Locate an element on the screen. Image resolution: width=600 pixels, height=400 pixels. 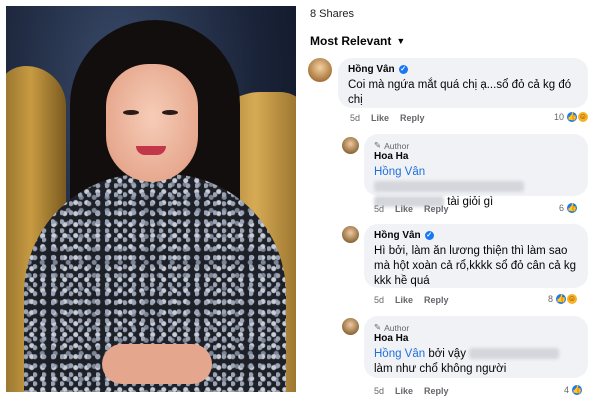
reply-bubble: ✎ Author Hoa Ha Hồng Vân tài giỏi gì is located at coordinates (476, 171).